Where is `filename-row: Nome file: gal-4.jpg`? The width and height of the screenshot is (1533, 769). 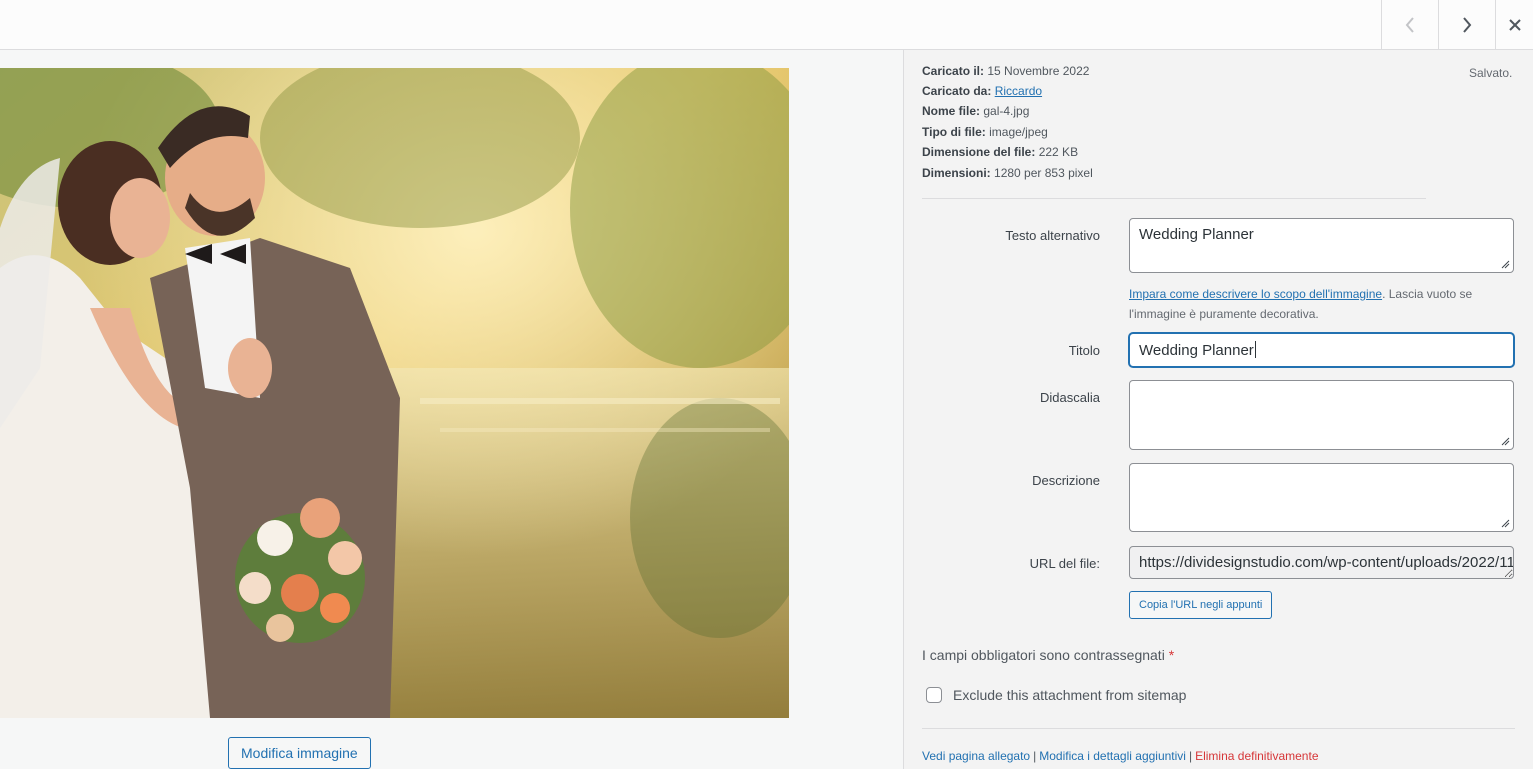
filename-row: Nome file: gal-4.jpg is located at coordinates (976, 111).